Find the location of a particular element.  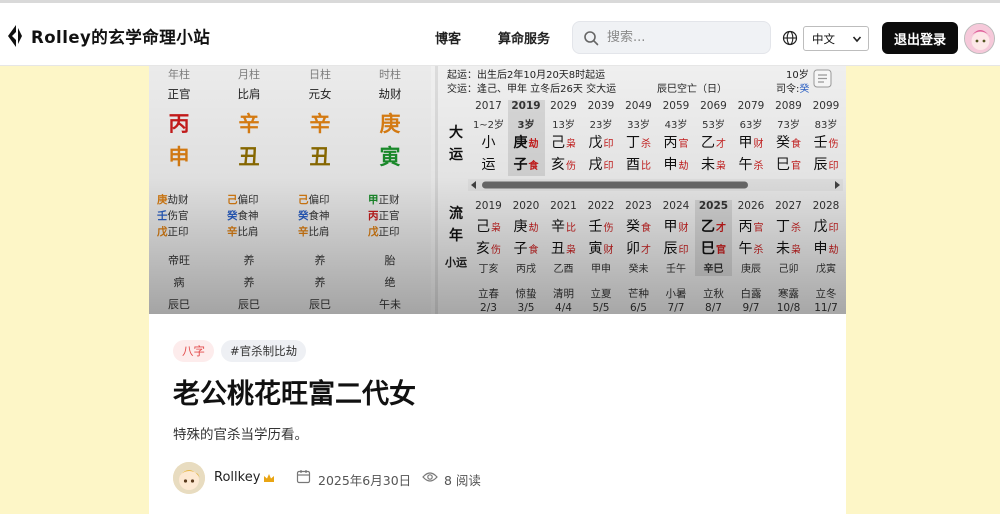

pillar-heavenly-stem: 庚 is located at coordinates (390, 124).